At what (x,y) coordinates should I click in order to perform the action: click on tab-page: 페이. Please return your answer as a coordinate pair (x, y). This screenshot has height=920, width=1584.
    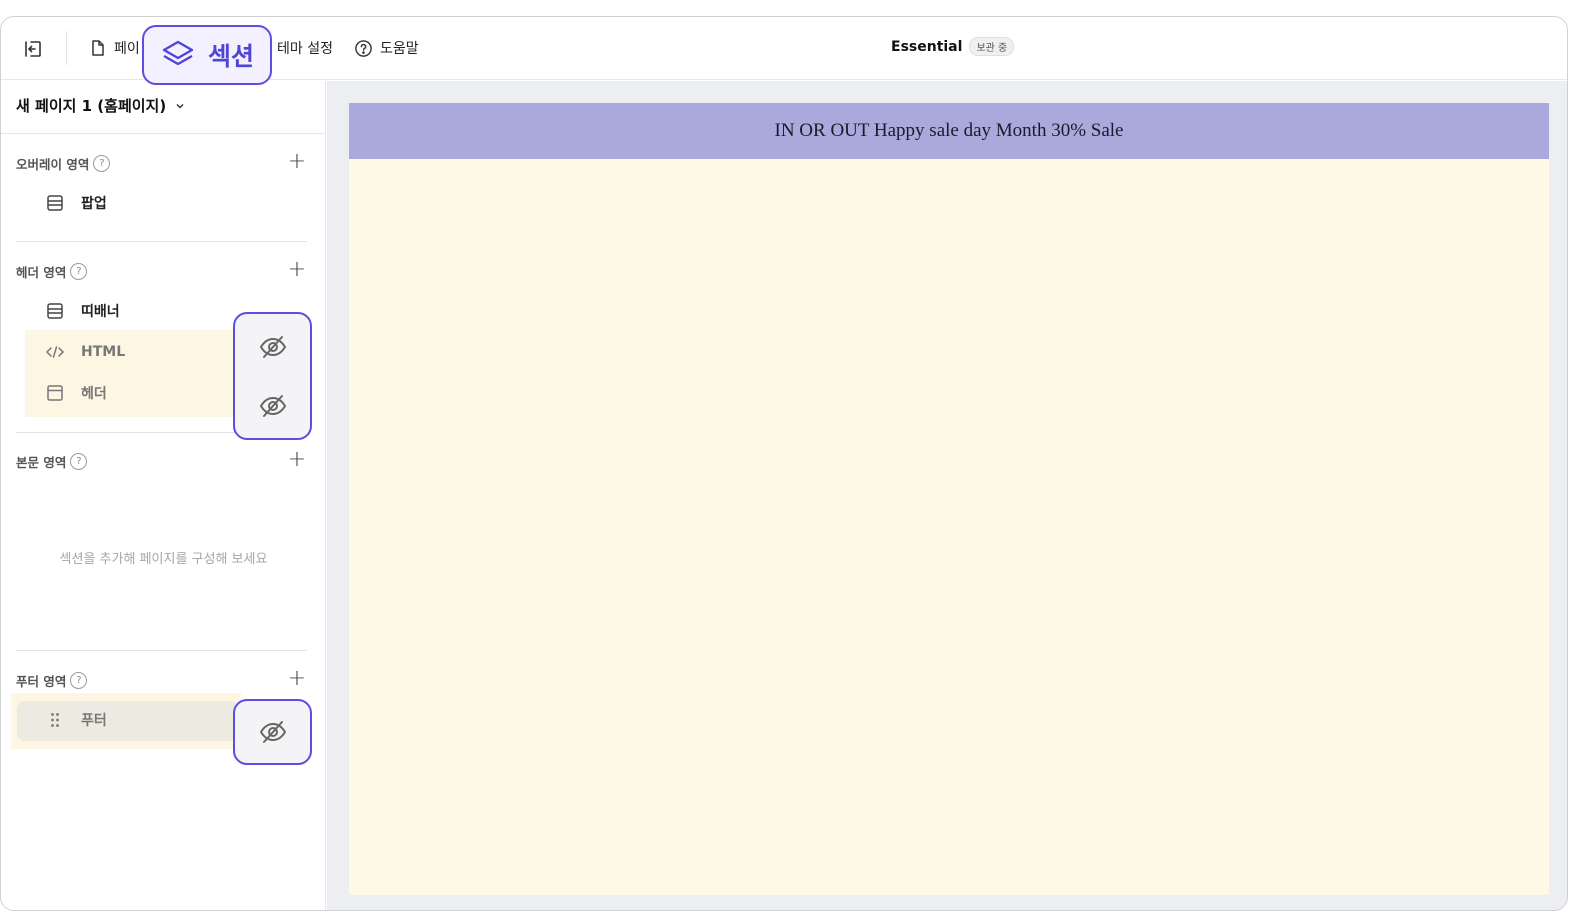
    Looking at the image, I should click on (114, 48).